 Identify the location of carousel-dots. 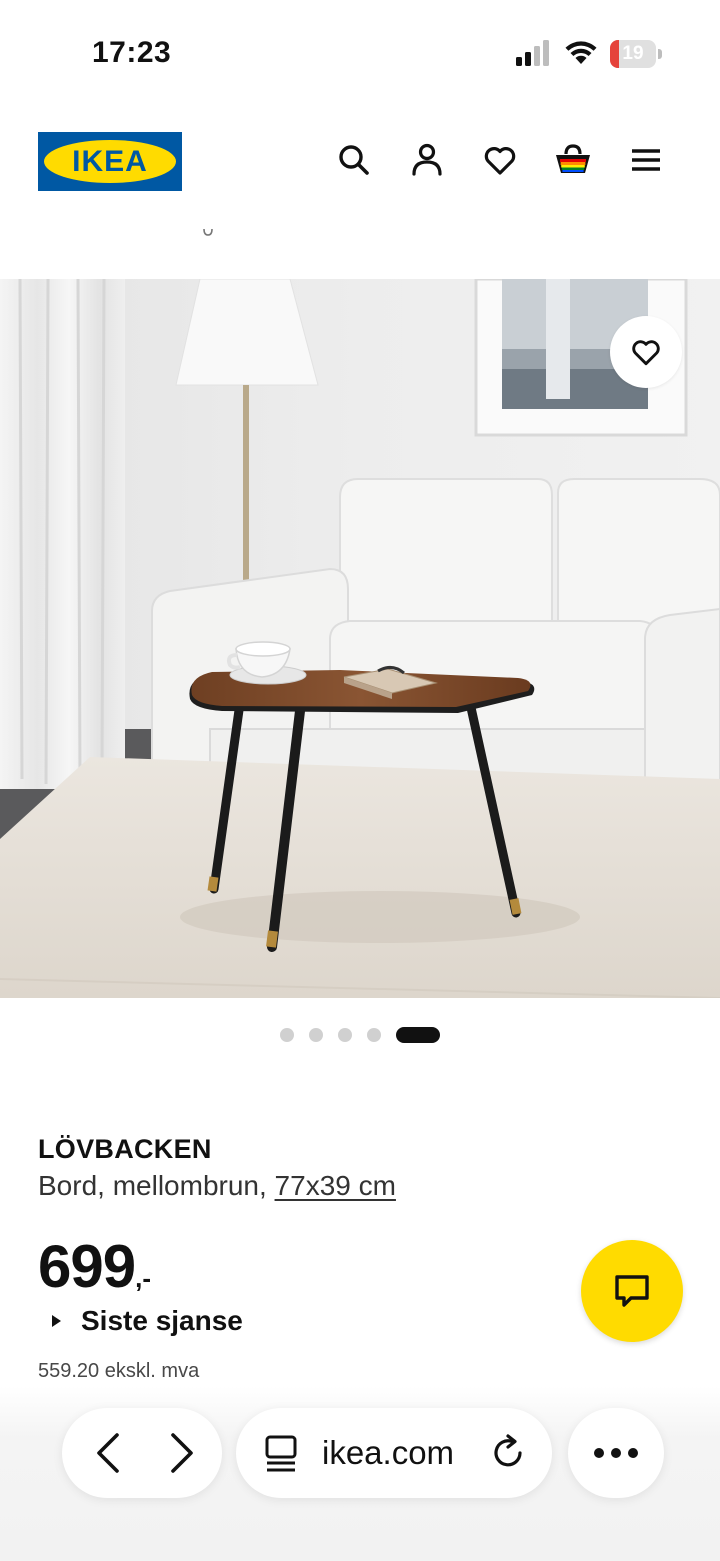
(360, 1035).